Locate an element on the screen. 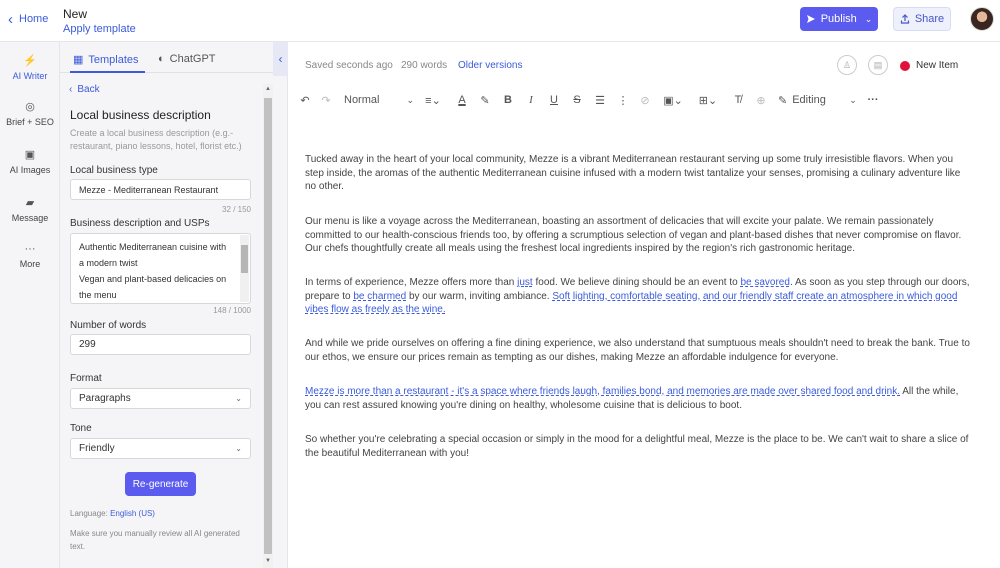  underline-icon: U is located at coordinates (554, 100).